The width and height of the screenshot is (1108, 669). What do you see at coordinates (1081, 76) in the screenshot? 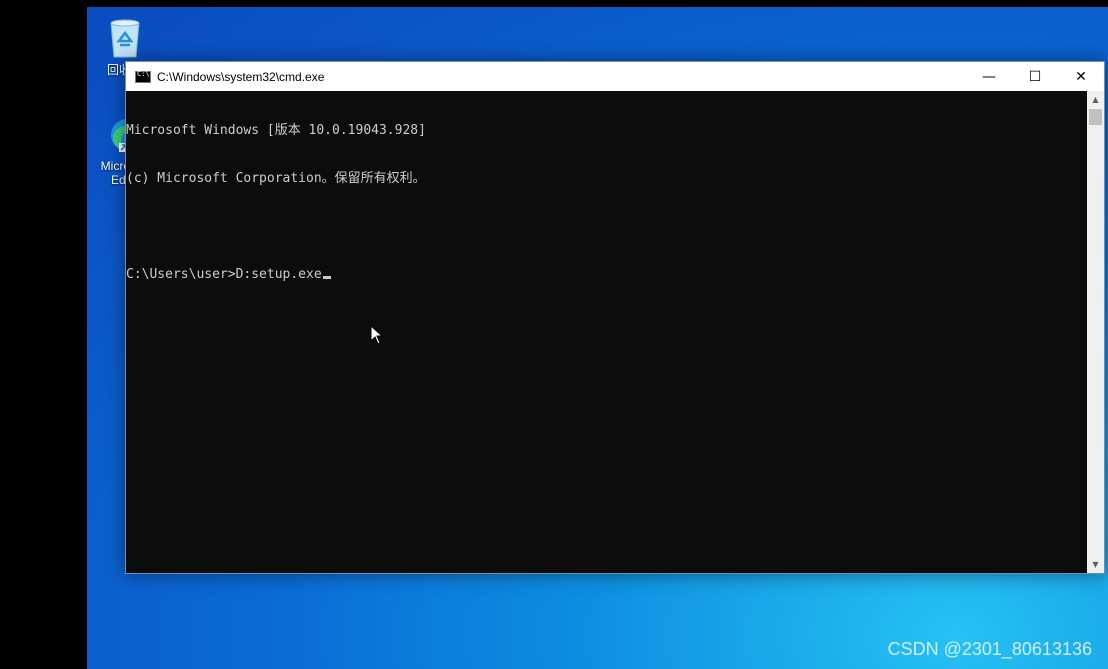
I see `close-button: ✕` at bounding box center [1081, 76].